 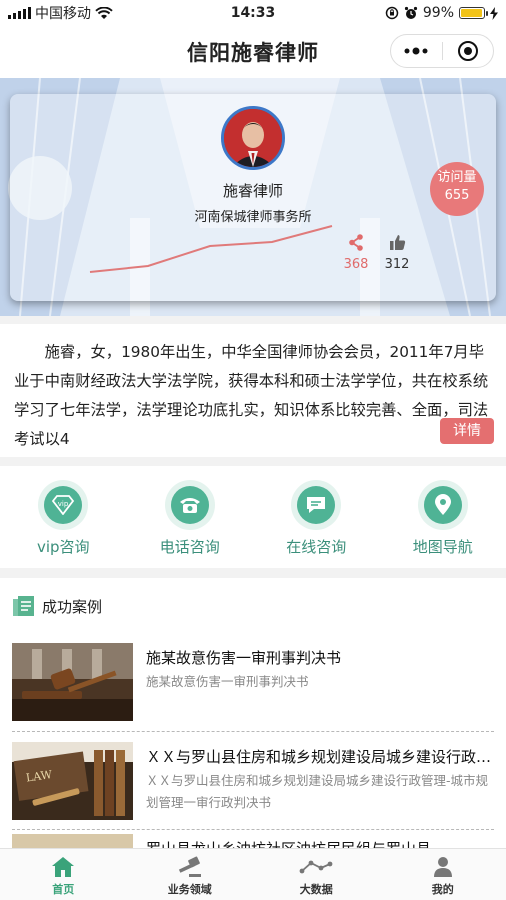 I want to click on avatar, so click(x=253, y=138).